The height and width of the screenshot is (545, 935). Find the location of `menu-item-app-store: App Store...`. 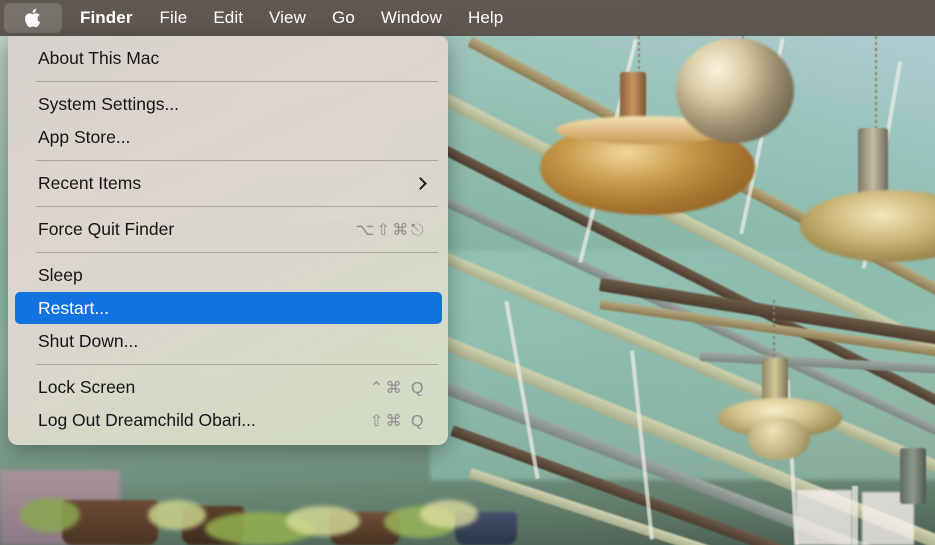

menu-item-app-store: App Store... is located at coordinates (228, 137).